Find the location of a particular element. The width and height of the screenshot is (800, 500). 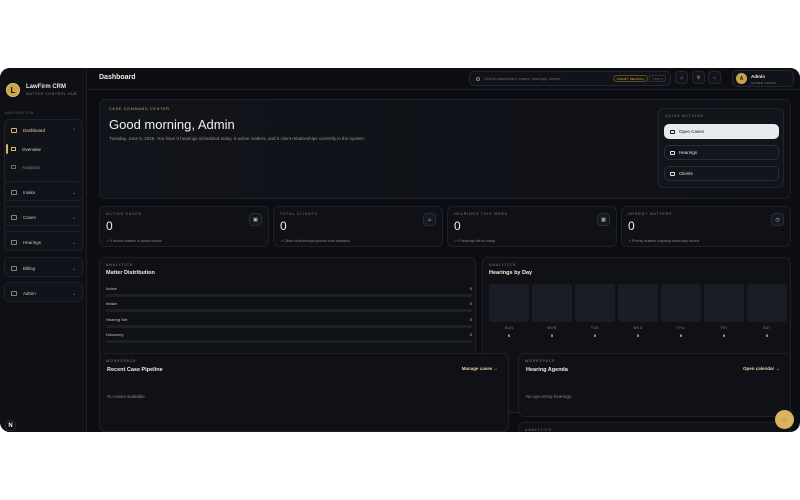

nav-group-hearings: Hearings ⌄ is located at coordinates (43, 241).